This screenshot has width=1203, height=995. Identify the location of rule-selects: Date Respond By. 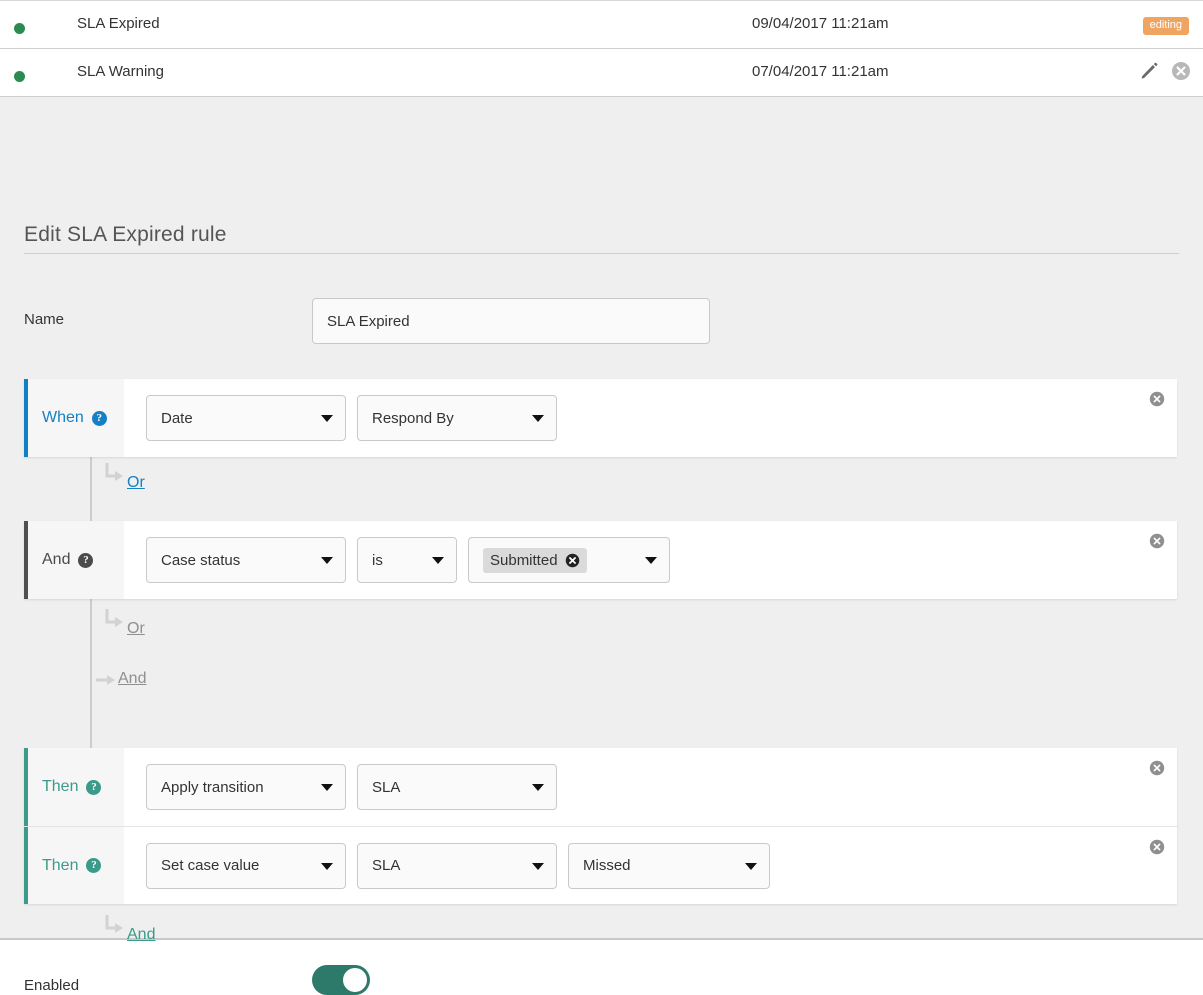
(340, 418).